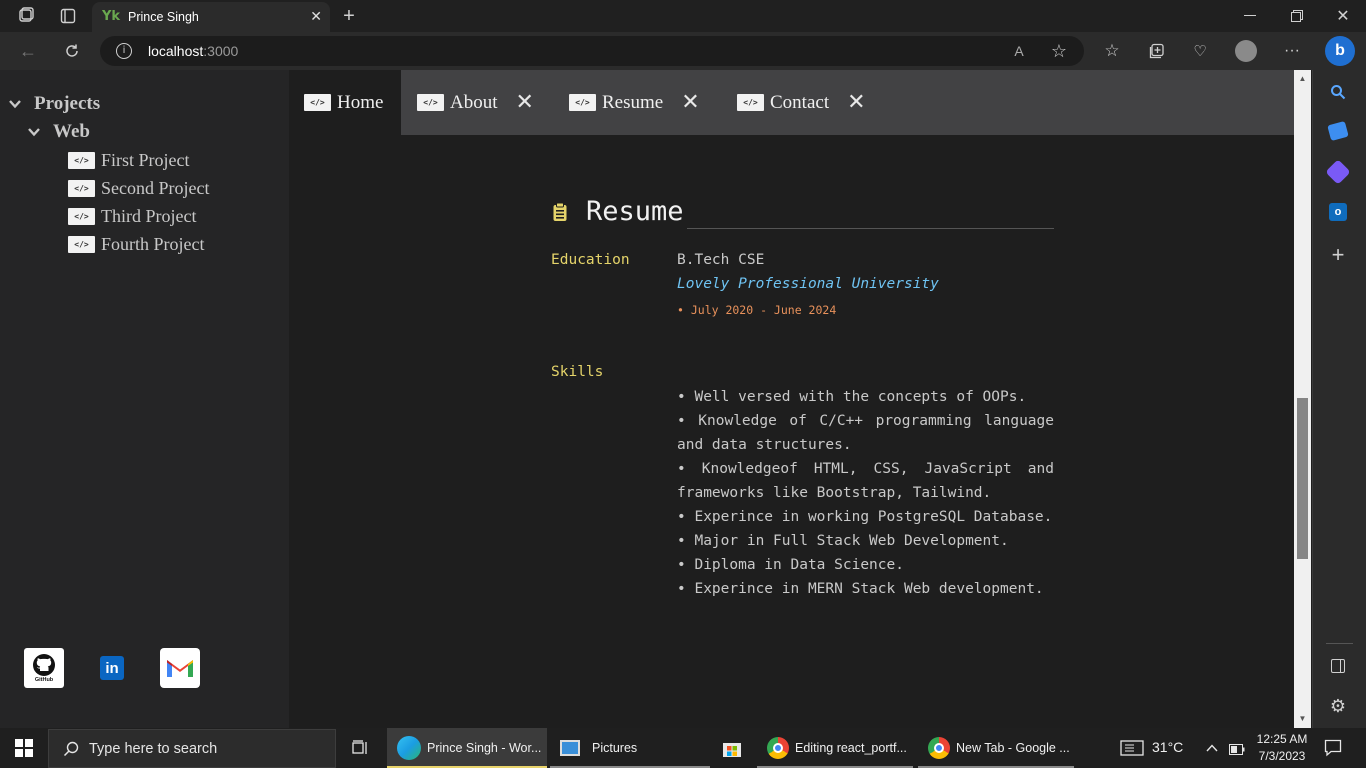  Describe the element at coordinates (1132, 748) in the screenshot. I see `weather-icon` at that location.